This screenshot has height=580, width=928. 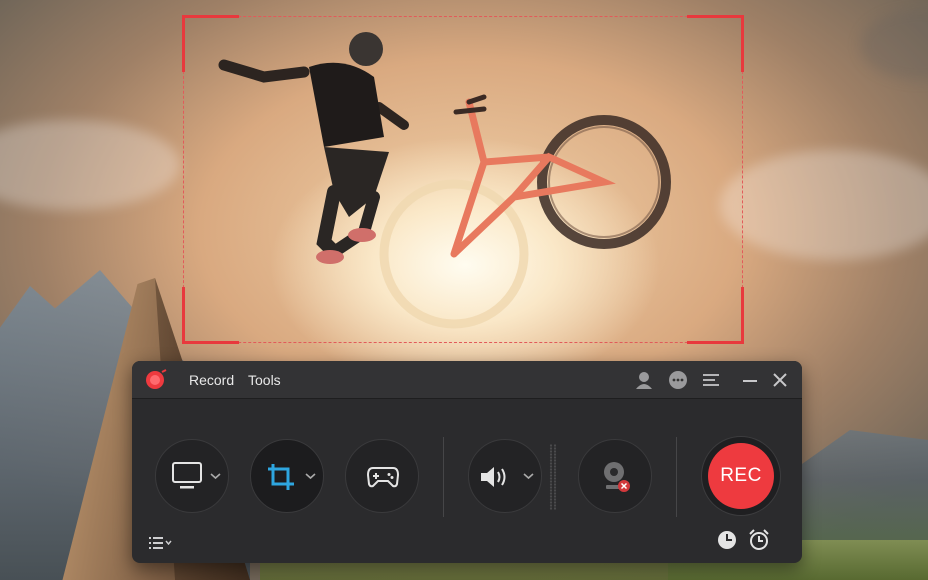 I want to click on monitor-icon, so click(x=187, y=475).